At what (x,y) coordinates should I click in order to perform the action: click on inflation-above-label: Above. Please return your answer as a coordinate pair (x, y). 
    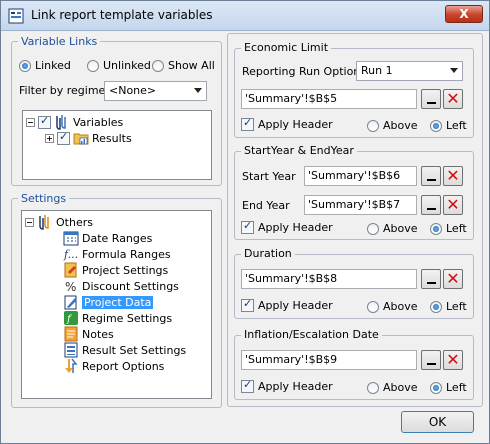
    Looking at the image, I should click on (400, 387).